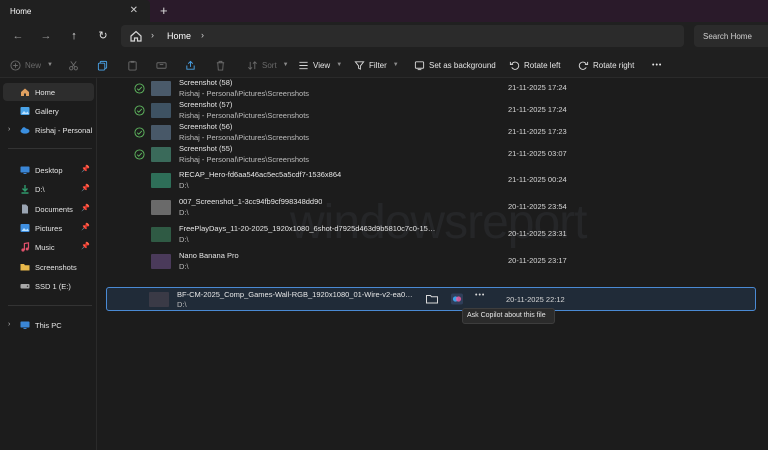  What do you see at coordinates (320, 65) in the screenshot?
I see `view-button: View ▼` at bounding box center [320, 65].